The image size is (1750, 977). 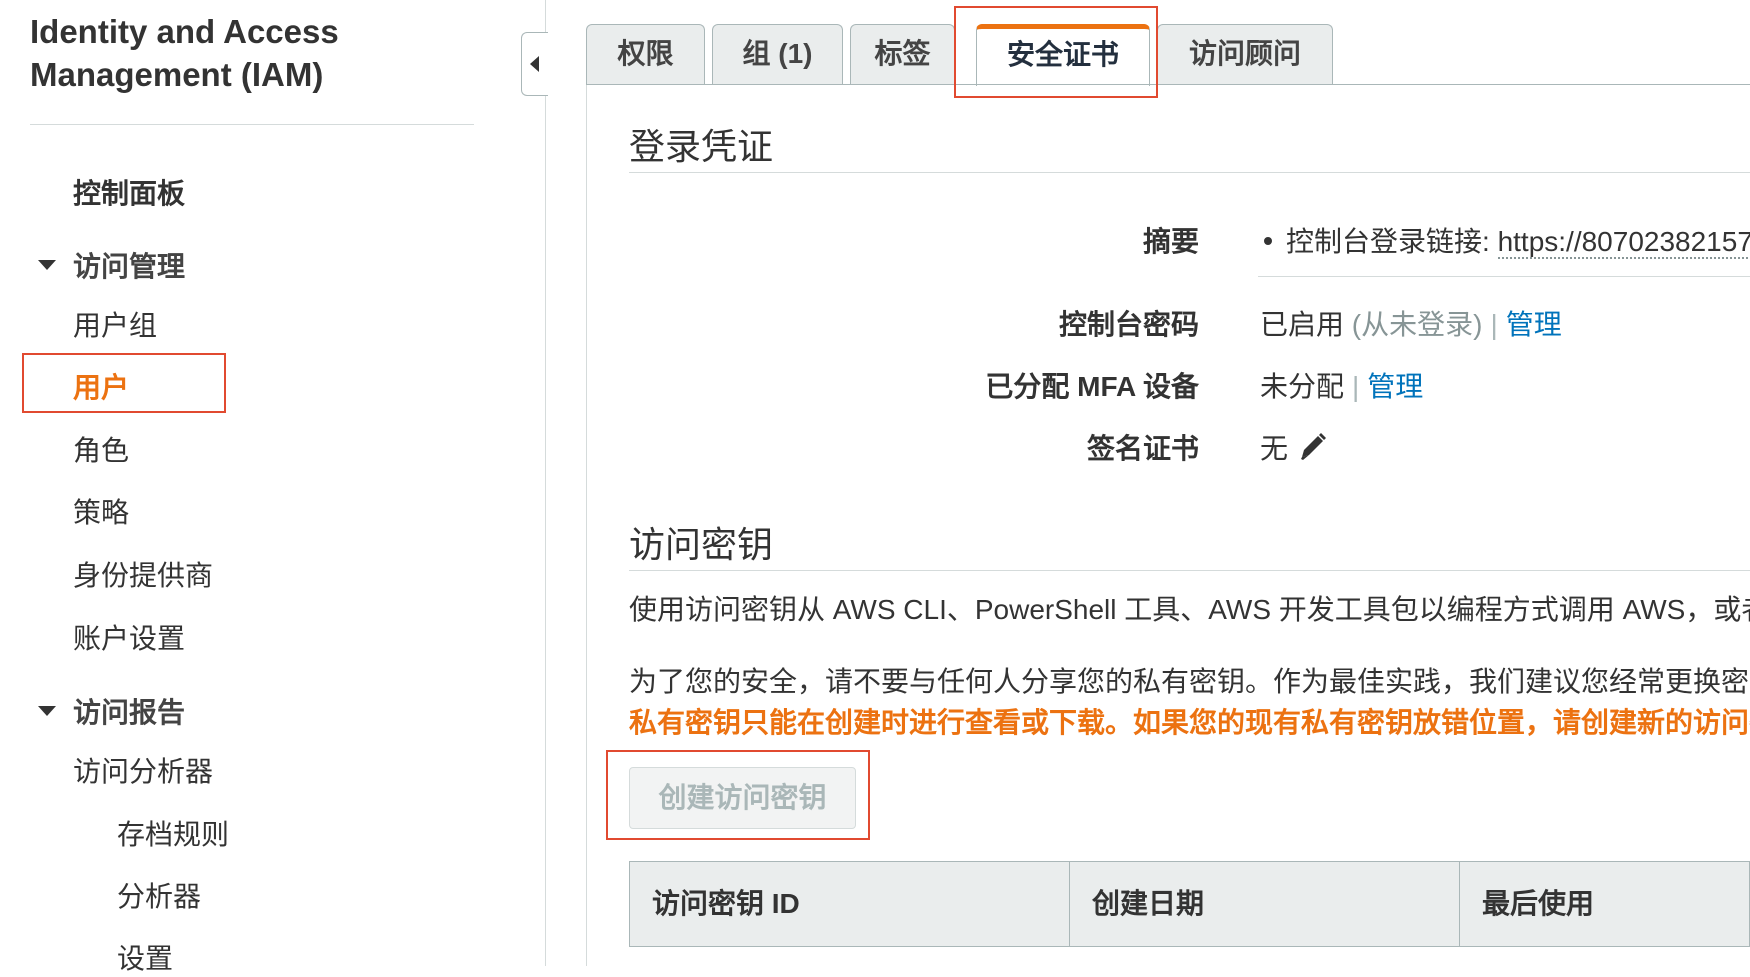 I want to click on tab-permissions: 权限, so click(x=645, y=54).